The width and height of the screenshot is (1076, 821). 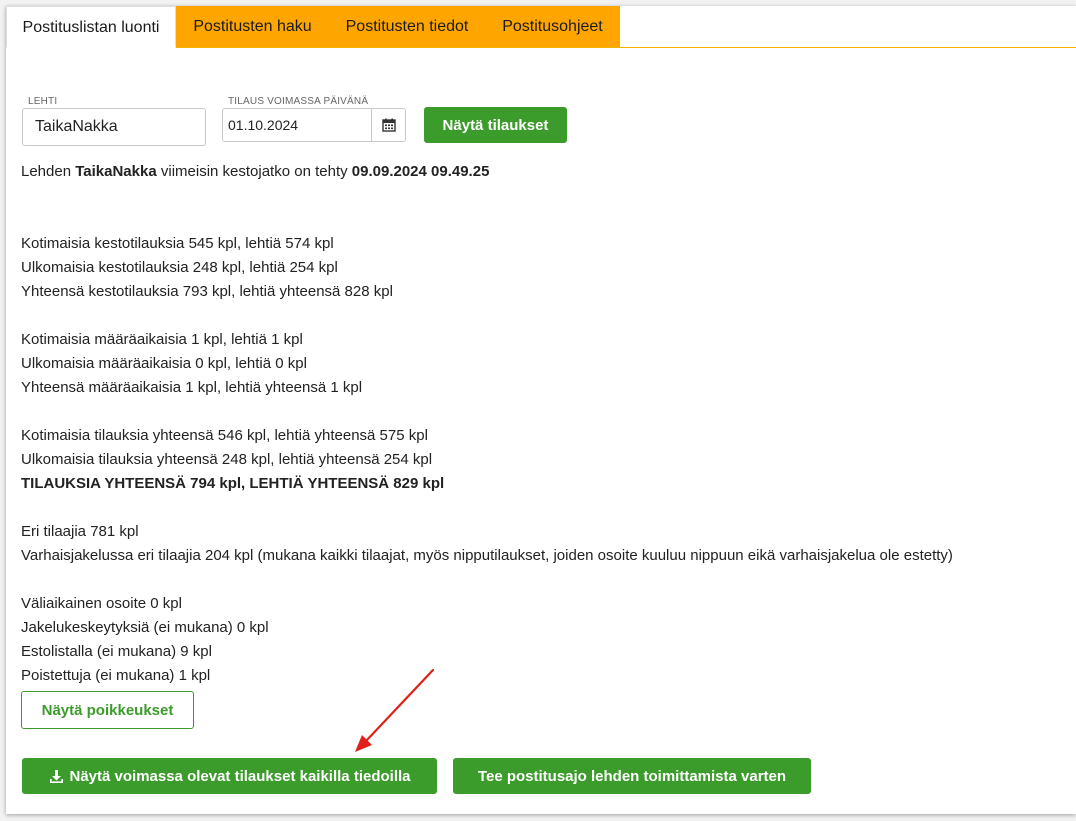 What do you see at coordinates (298, 101) in the screenshot?
I see `date-label: TILAUS VOIMASSA PÄIVÄNÄ` at bounding box center [298, 101].